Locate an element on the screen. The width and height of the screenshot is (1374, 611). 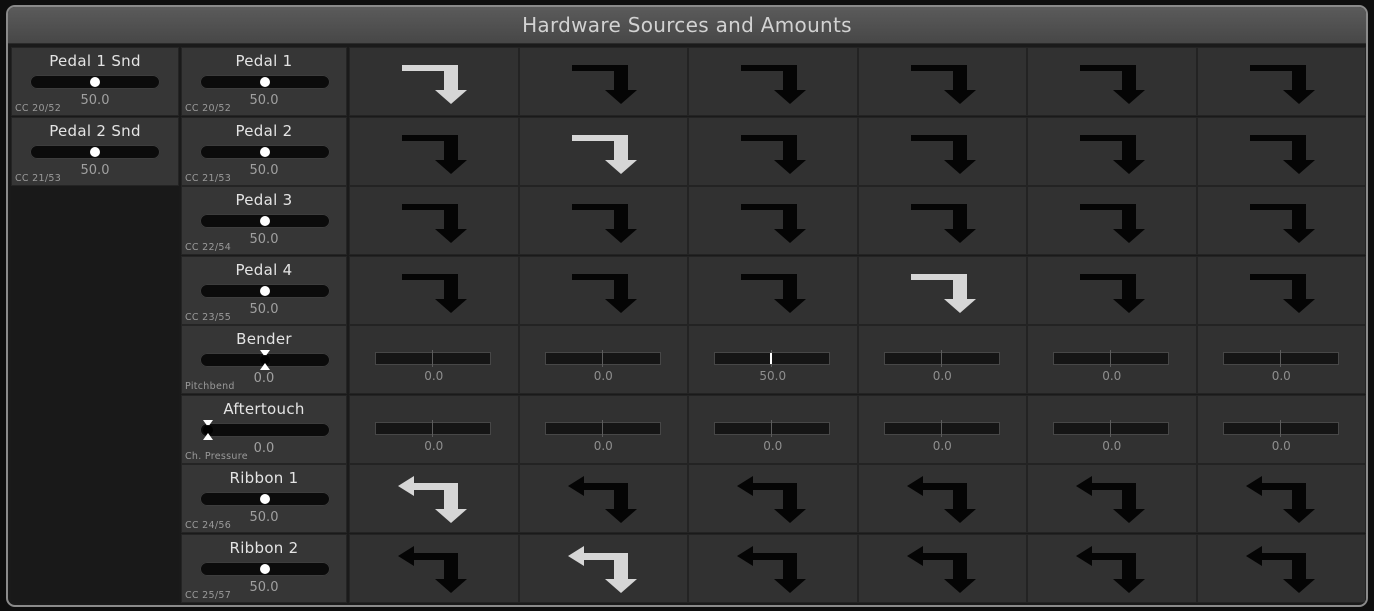
source-cell: Pedal 1 50.0 CC 20/52 is located at coordinates (264, 81).